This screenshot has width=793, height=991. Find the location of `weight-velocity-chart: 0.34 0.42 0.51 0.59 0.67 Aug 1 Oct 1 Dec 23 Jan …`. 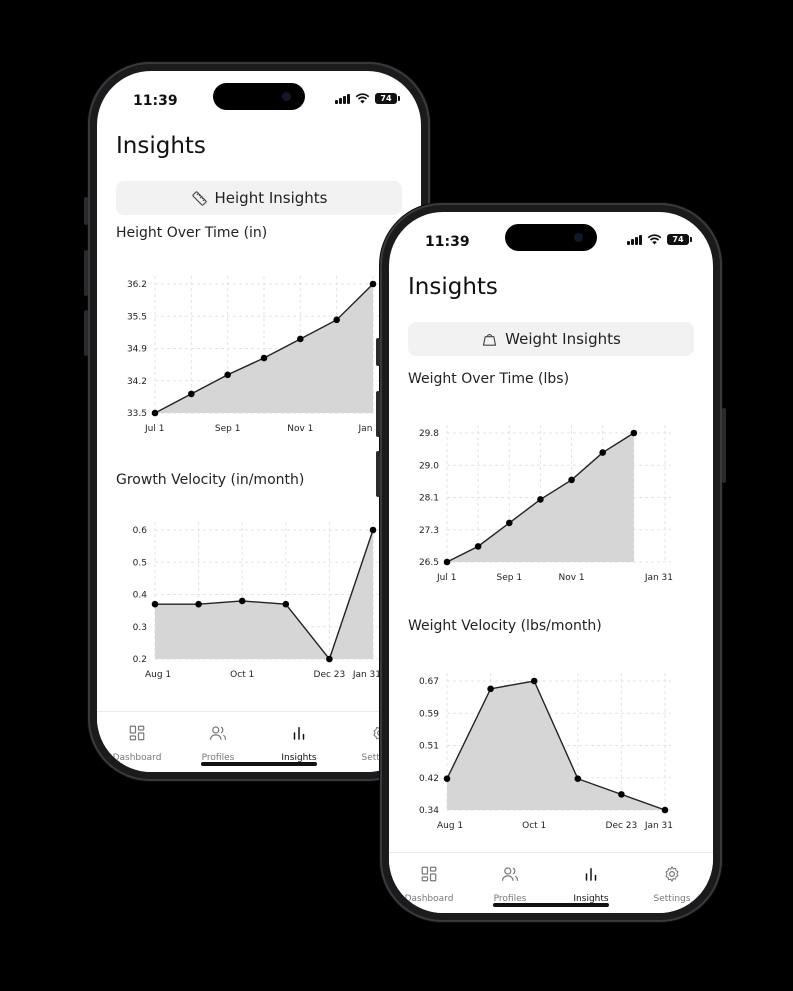

weight-velocity-chart: 0.34 0.42 0.51 0.59 0.67 Aug 1 Oct 1 Dec 23 Jan … is located at coordinates (546, 752).